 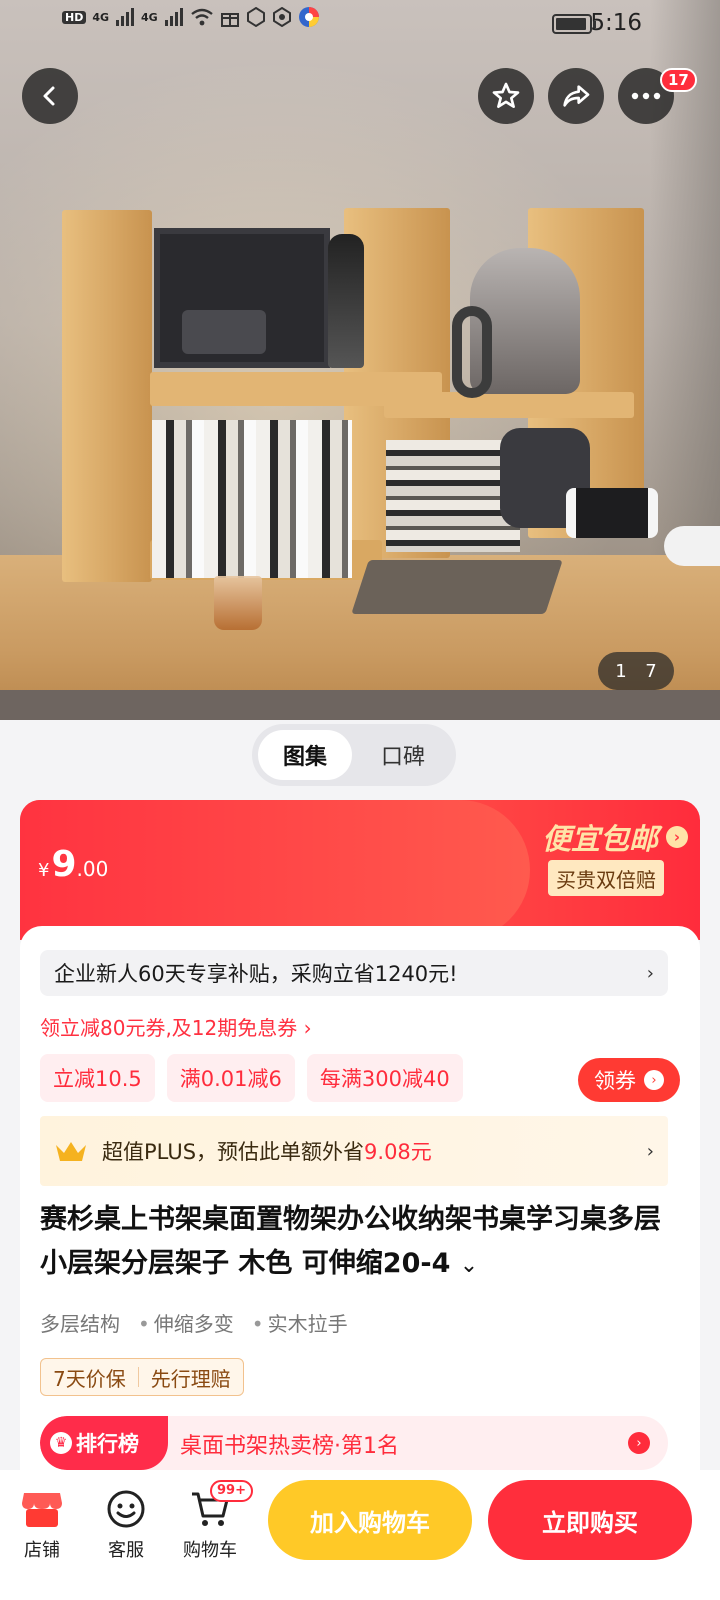 I want to click on image-counter-current: 1, so click(x=621, y=671).